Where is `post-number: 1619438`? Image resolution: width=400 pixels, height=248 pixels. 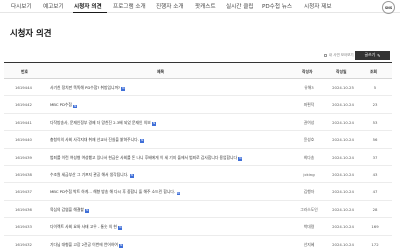 post-number: 1619438 is located at coordinates (23, 174).